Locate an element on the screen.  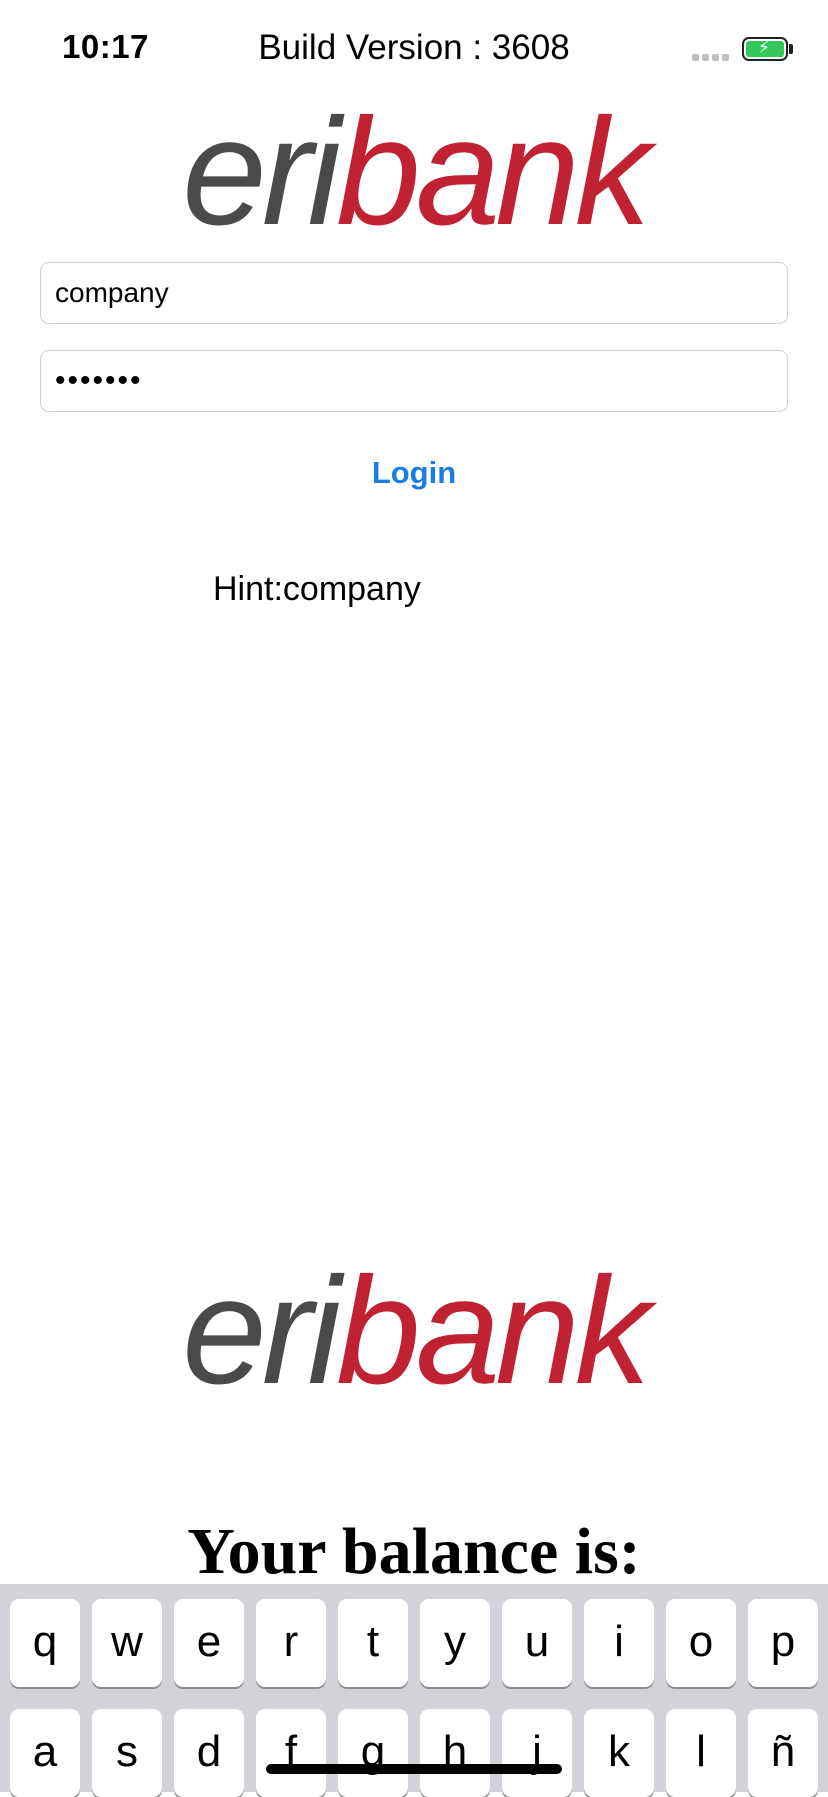
key-i: i is located at coordinates (619, 1643).